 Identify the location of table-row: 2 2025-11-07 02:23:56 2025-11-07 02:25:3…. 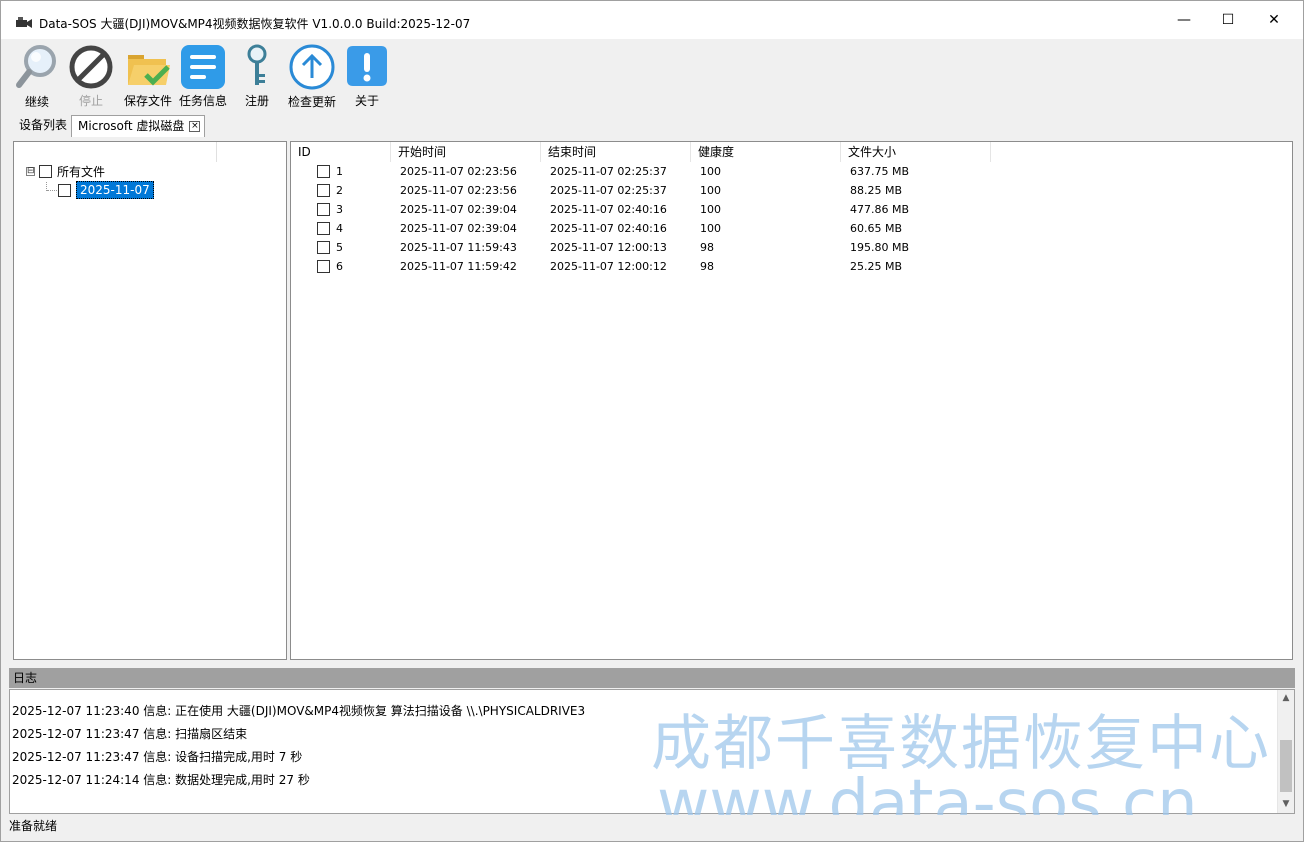
(641, 190).